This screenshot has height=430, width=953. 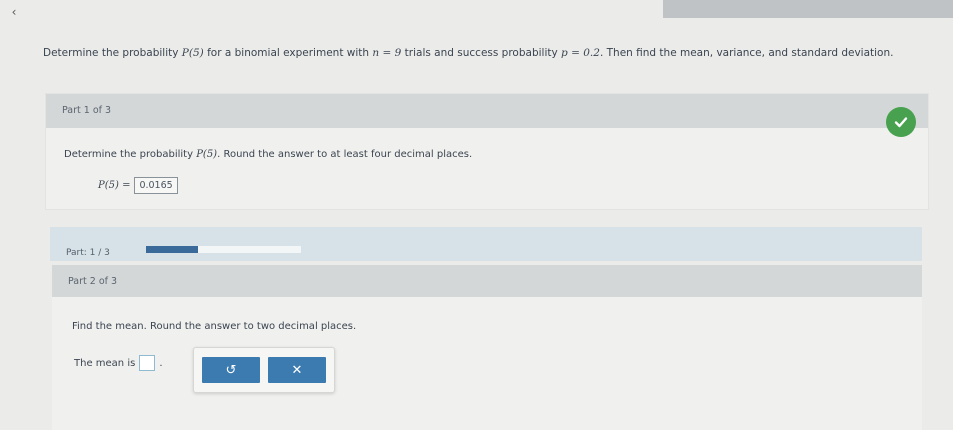 What do you see at coordinates (156, 185) in the screenshot?
I see `part1-answer-field: 0.0165` at bounding box center [156, 185].